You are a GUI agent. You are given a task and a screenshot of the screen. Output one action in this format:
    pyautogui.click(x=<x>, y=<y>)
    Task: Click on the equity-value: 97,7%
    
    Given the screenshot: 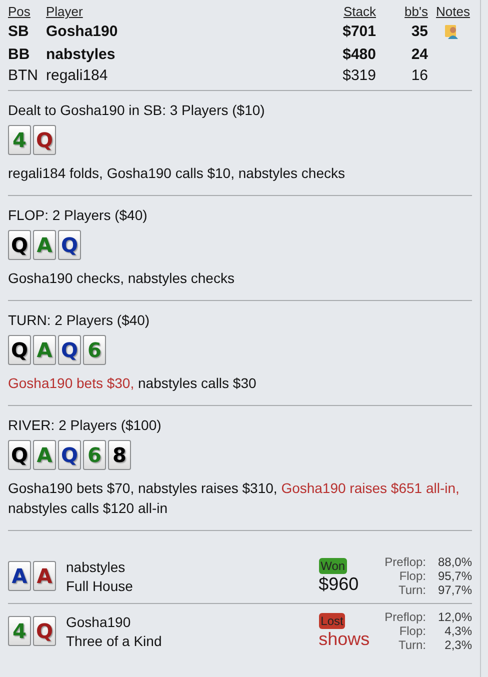 What is the action you would take?
    pyautogui.click(x=454, y=590)
    